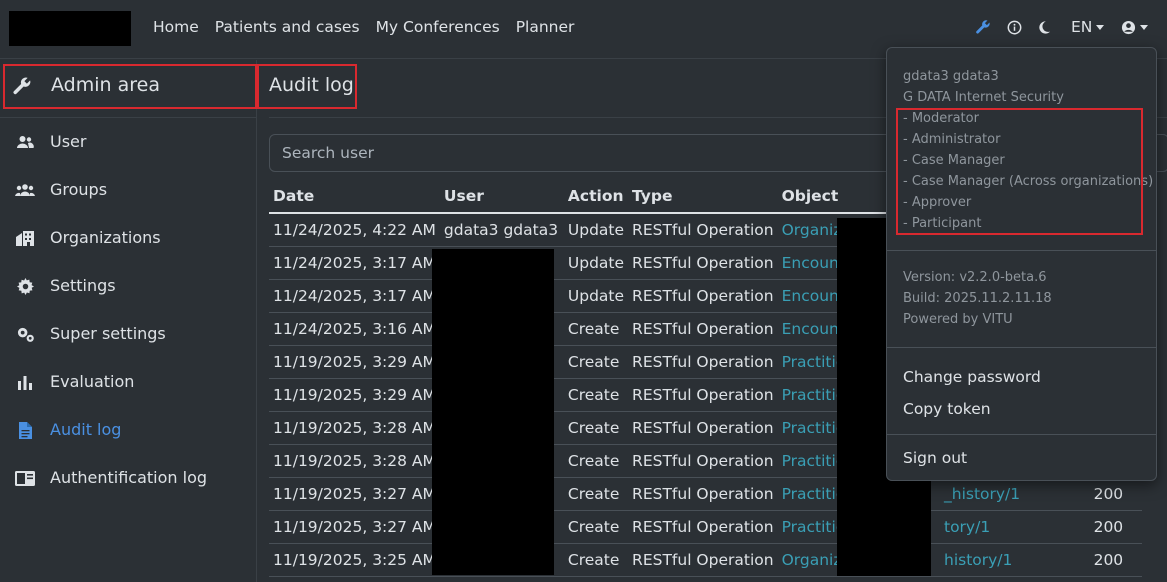 This screenshot has width=1167, height=582. I want to click on sidebar-item-label: Authentification log, so click(129, 477).